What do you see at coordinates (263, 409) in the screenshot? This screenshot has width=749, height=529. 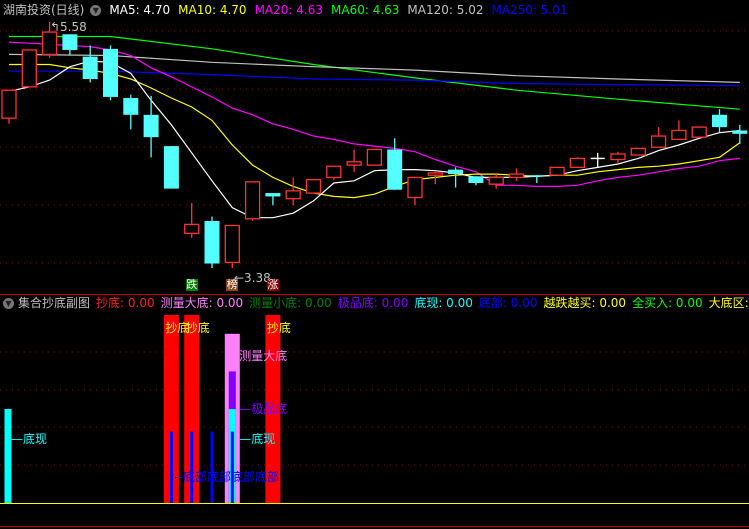 I see `signal-label: —极品底` at bounding box center [263, 409].